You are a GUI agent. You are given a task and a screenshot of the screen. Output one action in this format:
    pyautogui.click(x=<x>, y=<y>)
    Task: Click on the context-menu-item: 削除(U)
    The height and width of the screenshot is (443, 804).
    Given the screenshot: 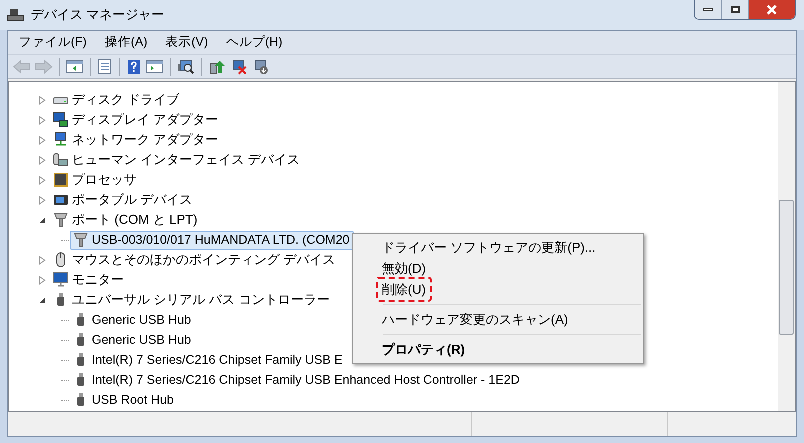 What is the action you would take?
    pyautogui.click(x=404, y=289)
    